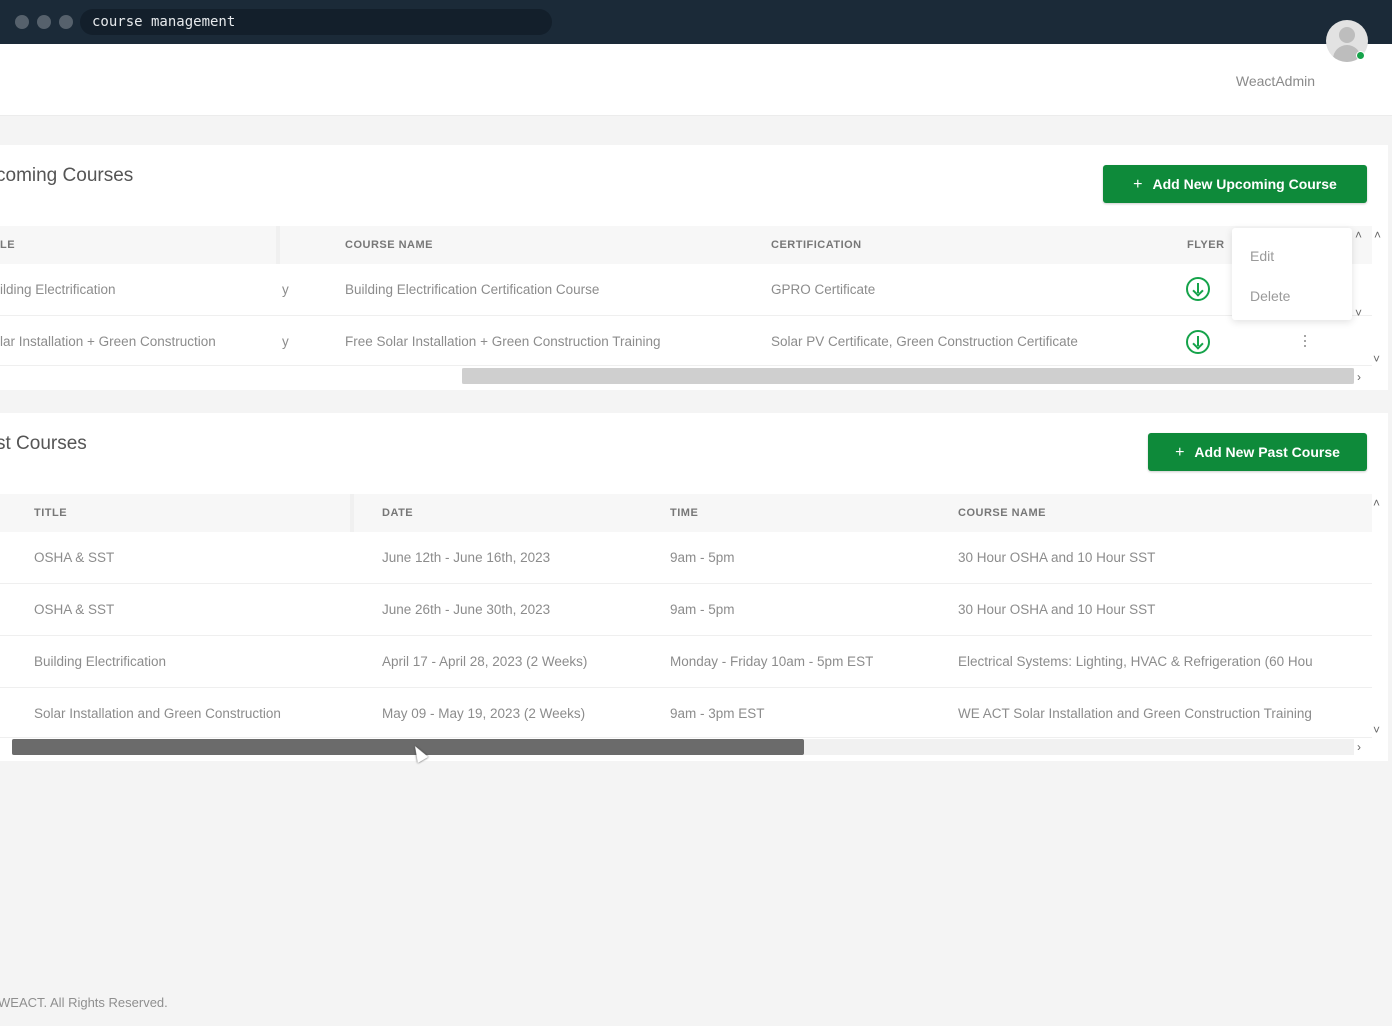 The image size is (1392, 1026). What do you see at coordinates (717, 713) in the screenshot?
I see `time-cell: 9am - 3pm EST` at bounding box center [717, 713].